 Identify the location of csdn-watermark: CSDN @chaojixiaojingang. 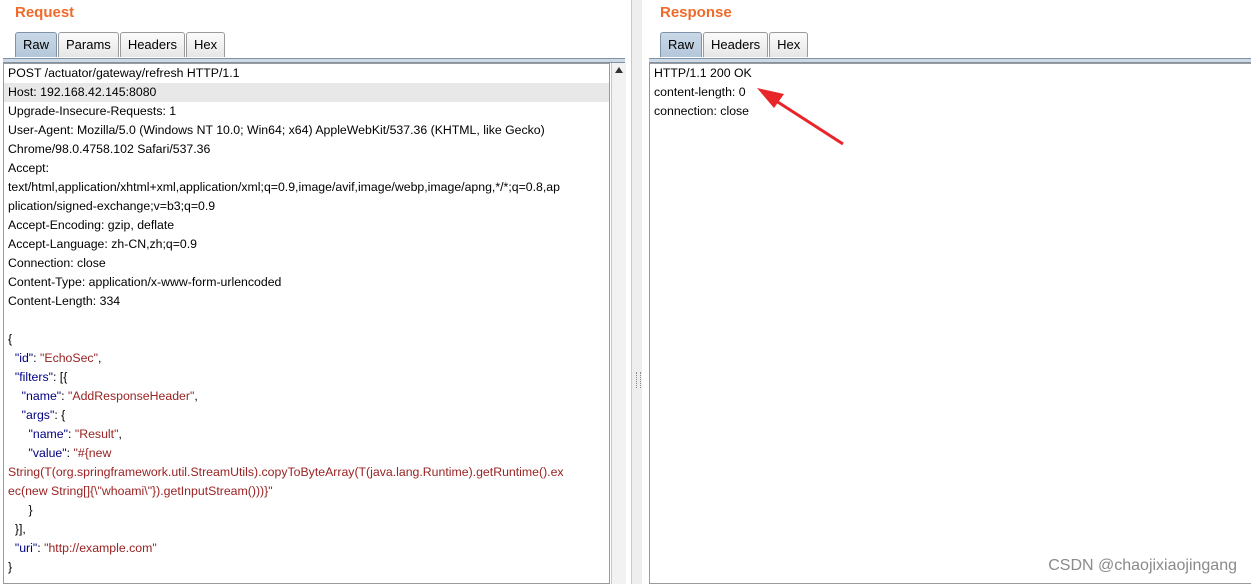
(1142, 565).